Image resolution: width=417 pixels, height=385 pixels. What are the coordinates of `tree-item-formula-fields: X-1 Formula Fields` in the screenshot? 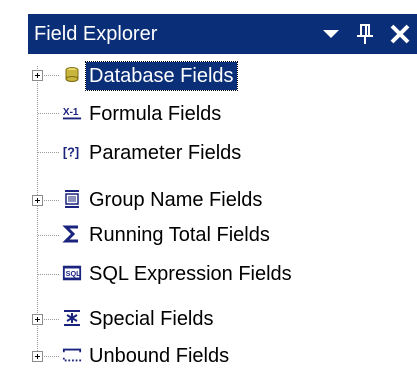 It's located at (222, 114).